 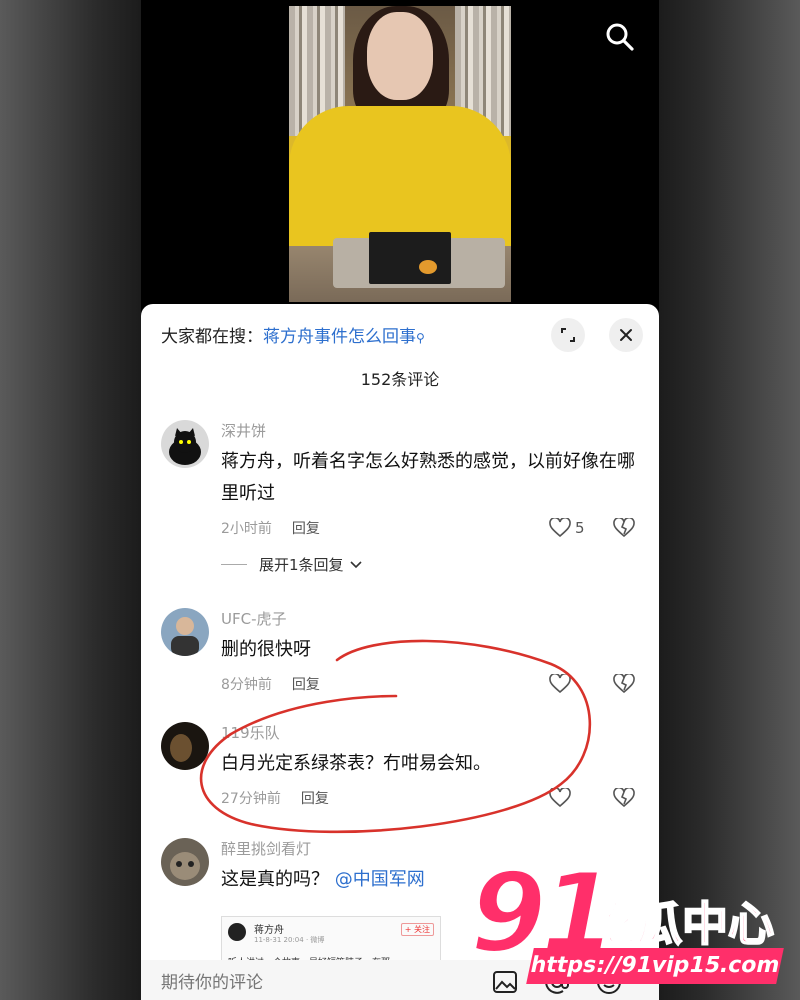 What do you see at coordinates (580, 528) in the screenshot?
I see `like-count: 5` at bounding box center [580, 528].